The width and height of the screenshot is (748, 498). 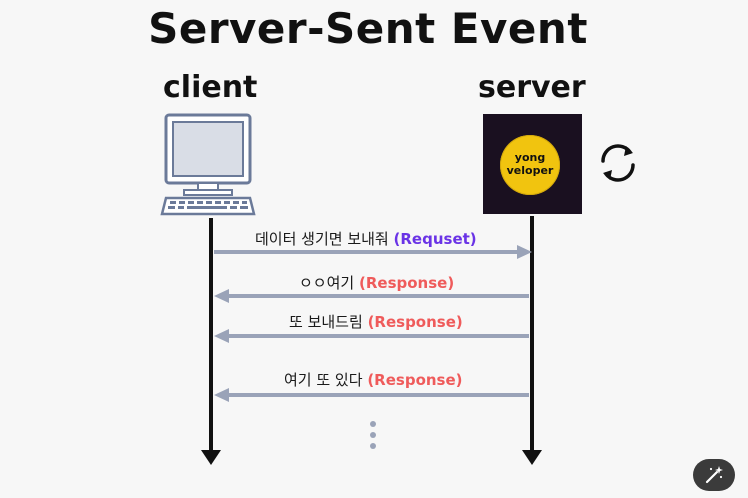 I want to click on server-lifeline-arrowhead, so click(x=532, y=457).